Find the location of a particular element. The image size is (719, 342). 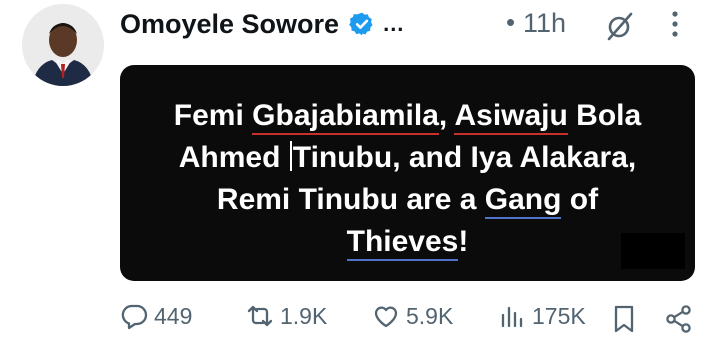

like-icon is located at coordinates (386, 317).